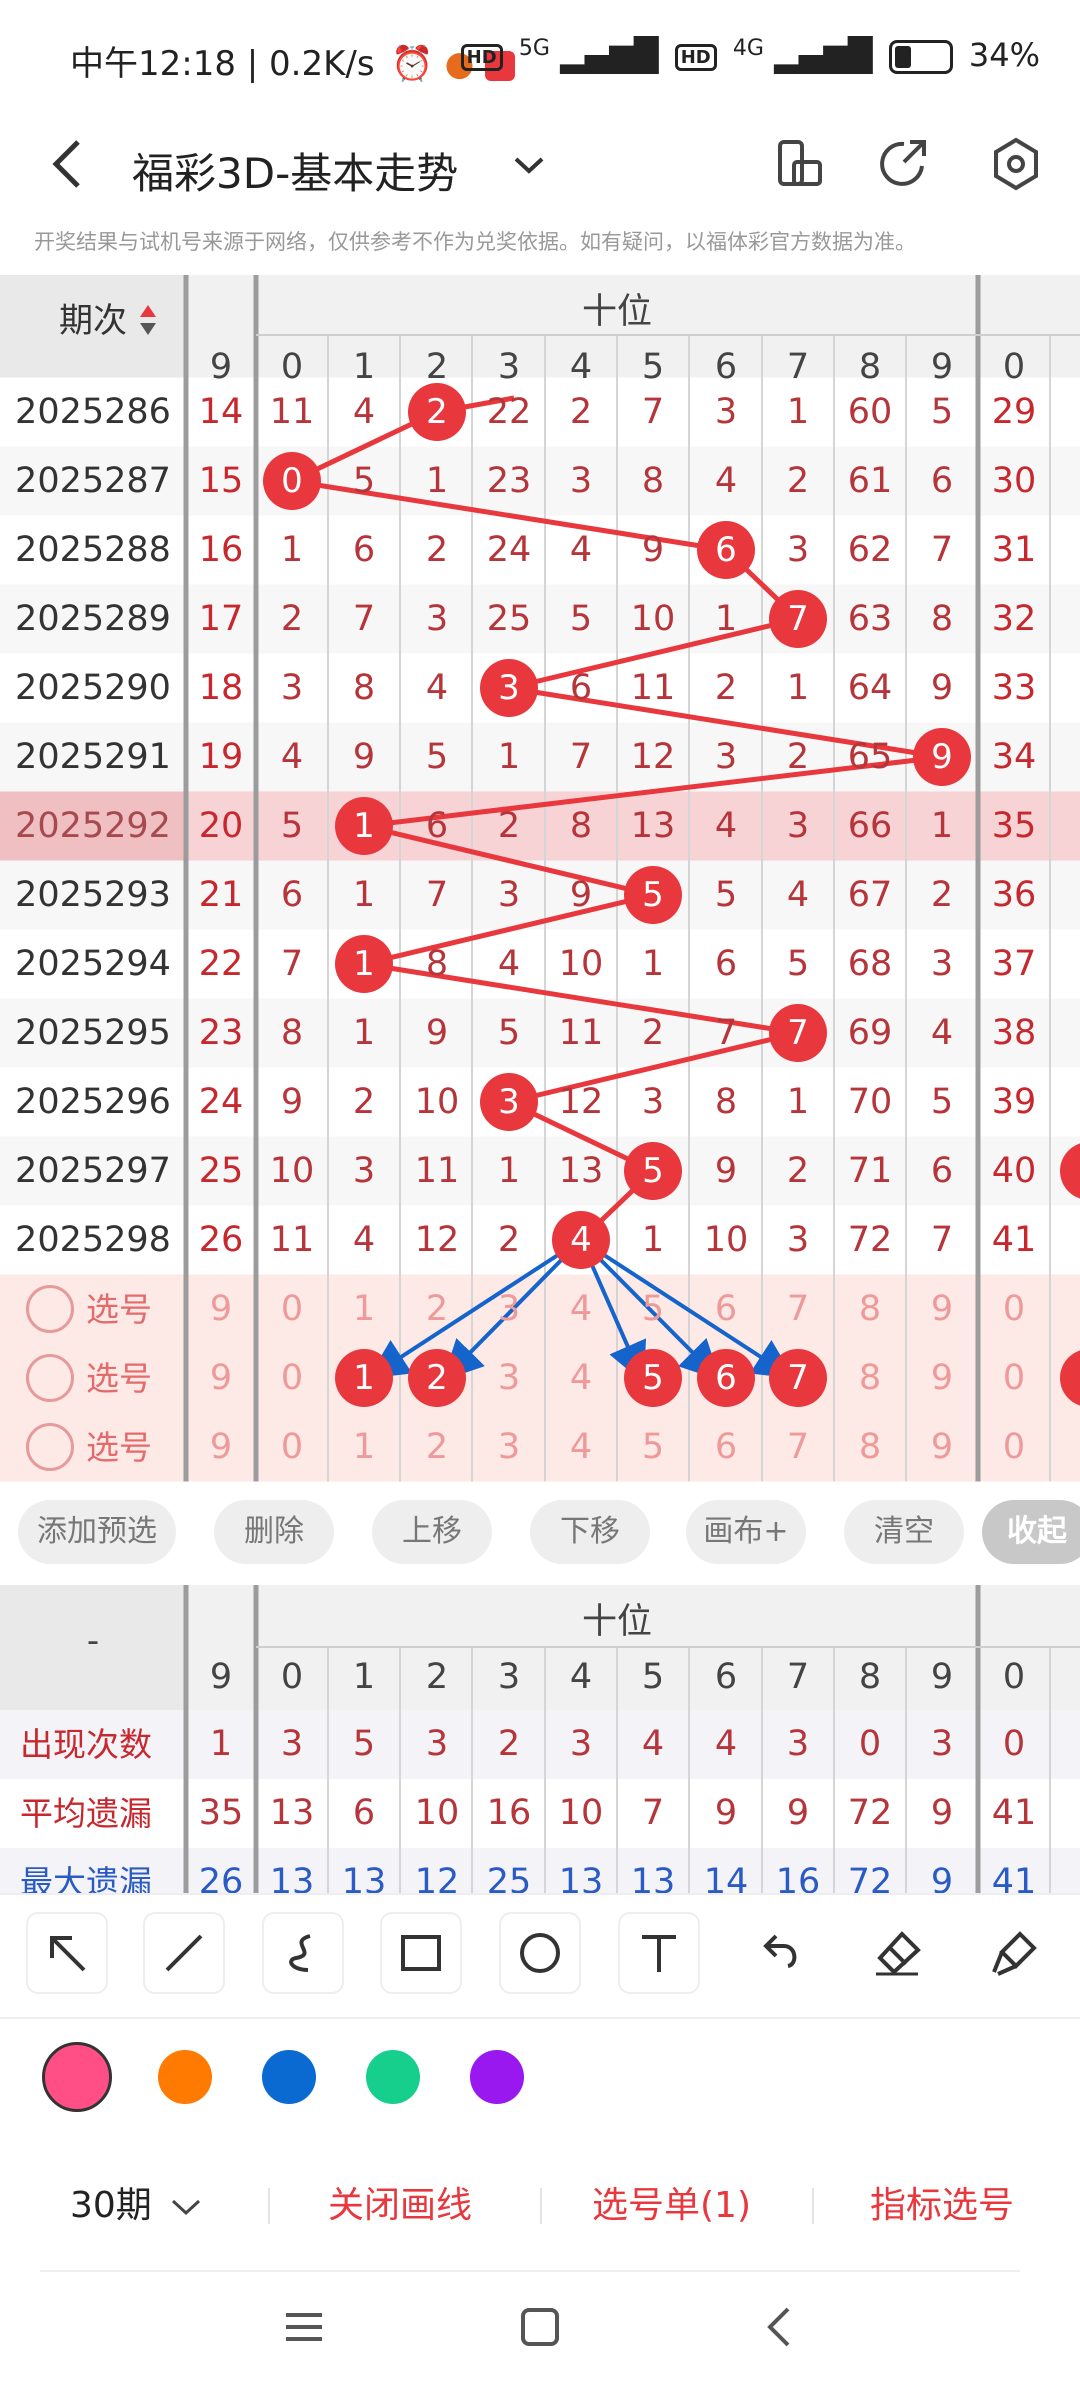 This screenshot has height=2400, width=1080. Describe the element at coordinates (221, 688) in the screenshot. I see `omission-cell: 18` at that location.